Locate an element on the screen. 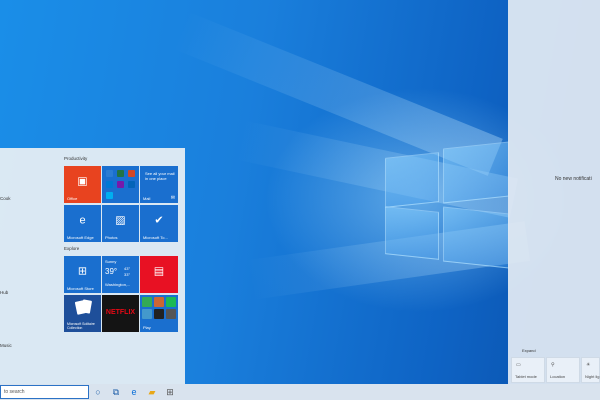  mail-icon: ✉ is located at coordinates (172, 198).